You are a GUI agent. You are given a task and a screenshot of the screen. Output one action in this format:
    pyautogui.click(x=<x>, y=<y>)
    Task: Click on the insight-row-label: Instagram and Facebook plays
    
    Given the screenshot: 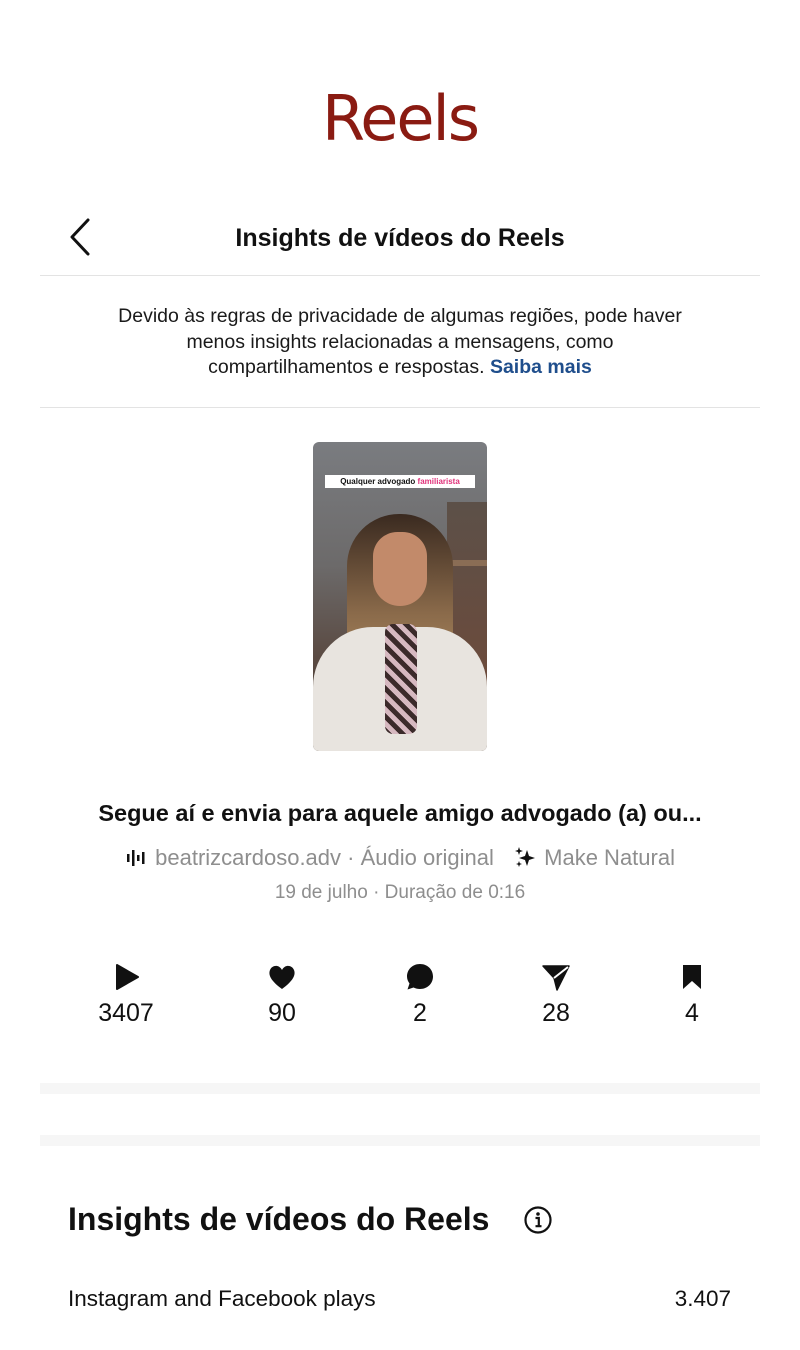 What is the action you would take?
    pyautogui.click(x=222, y=1298)
    